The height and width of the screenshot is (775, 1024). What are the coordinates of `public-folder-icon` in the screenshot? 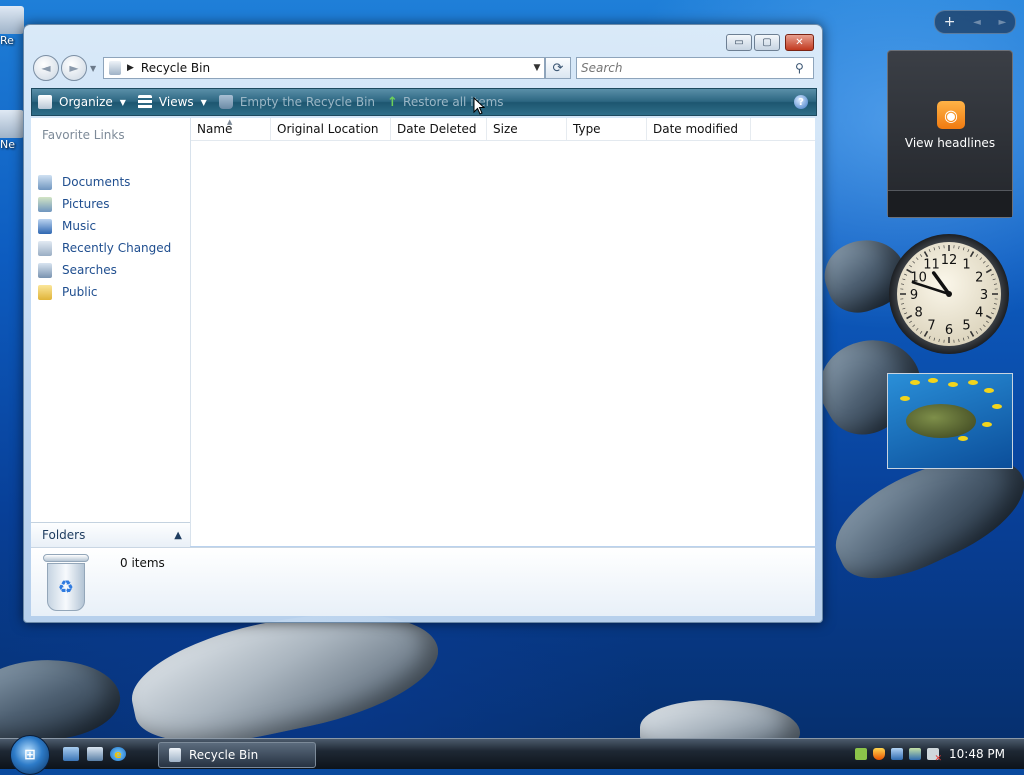 It's located at (45, 292).